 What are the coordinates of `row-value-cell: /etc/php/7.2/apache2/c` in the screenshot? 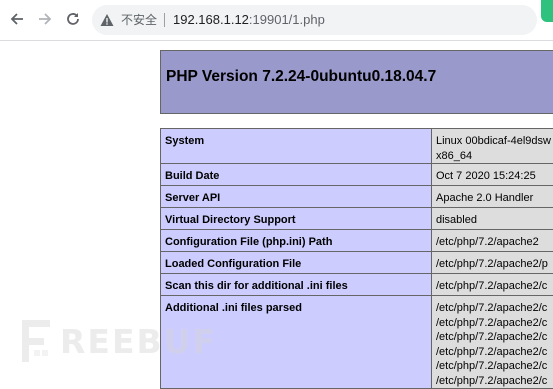 It's located at (492, 285).